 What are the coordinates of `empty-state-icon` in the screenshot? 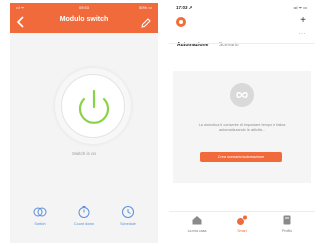 It's located at (242, 95).